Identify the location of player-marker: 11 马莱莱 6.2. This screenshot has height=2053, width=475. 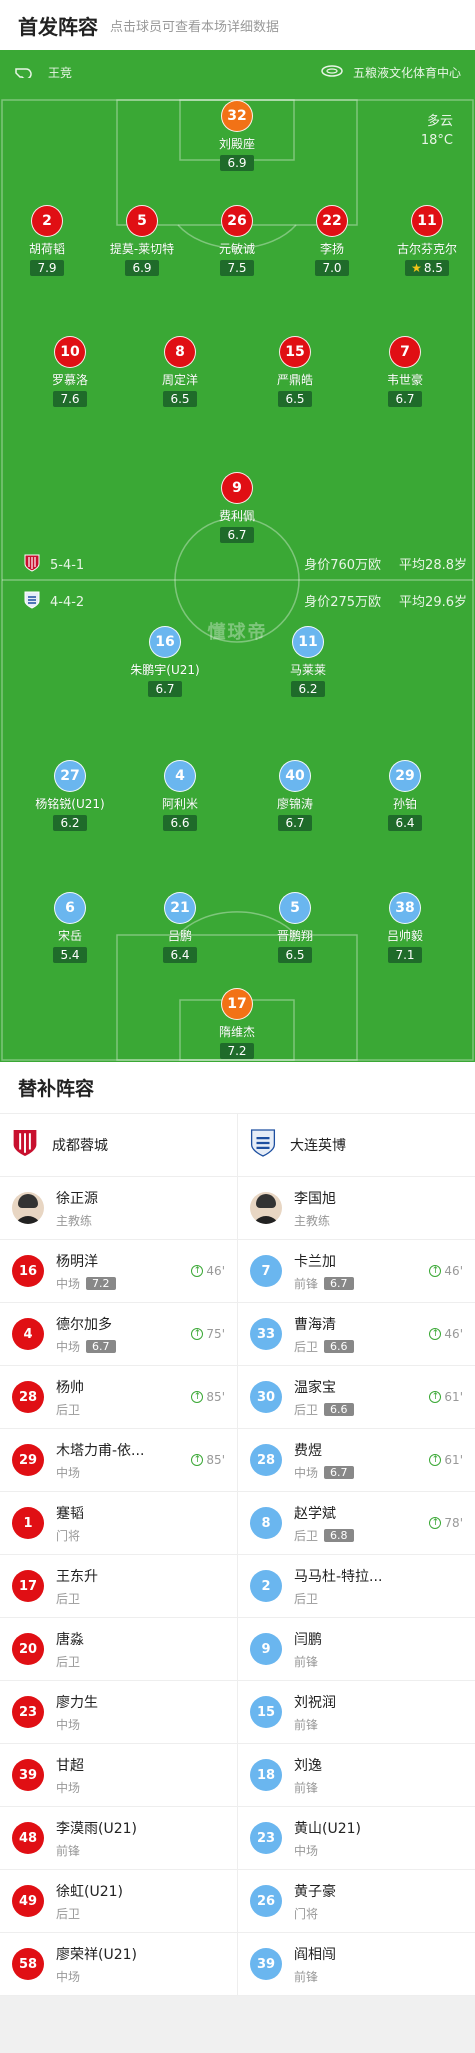
(308, 661).